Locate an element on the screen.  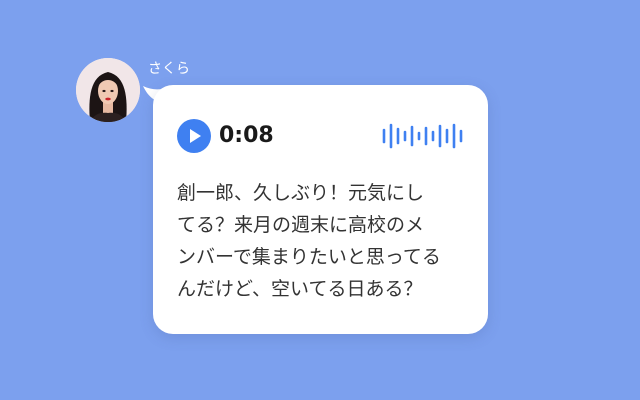
avatar is located at coordinates (108, 90).